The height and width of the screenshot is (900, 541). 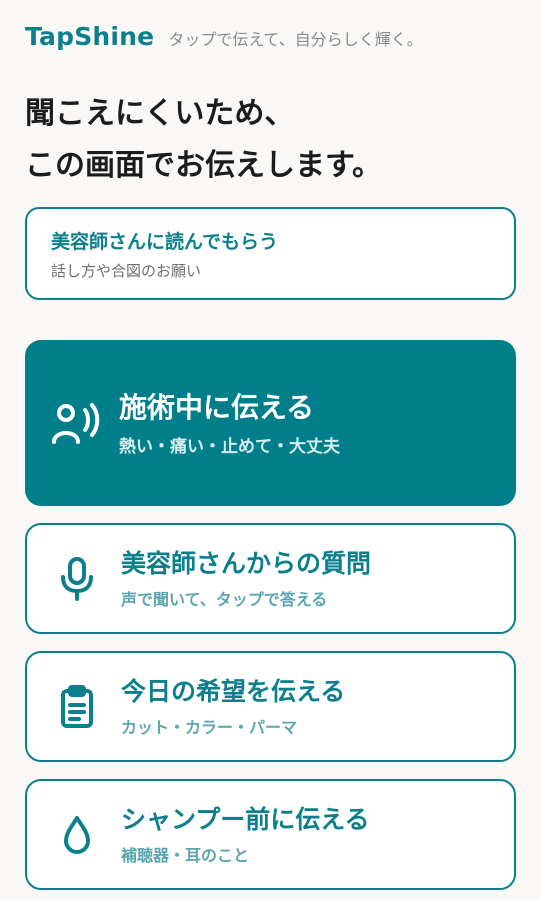 I want to click on brand-logo: TapShine, so click(x=90, y=36).